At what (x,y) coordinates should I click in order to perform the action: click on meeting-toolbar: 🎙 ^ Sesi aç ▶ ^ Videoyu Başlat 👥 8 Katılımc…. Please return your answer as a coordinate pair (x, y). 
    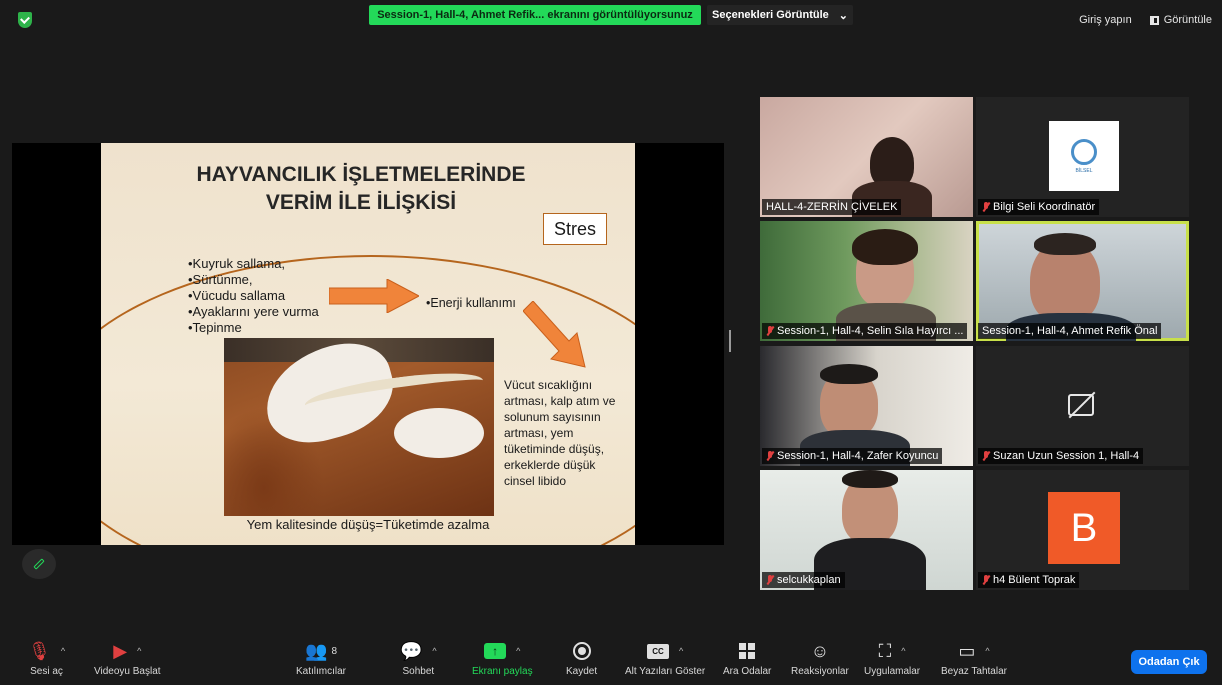
    Looking at the image, I should click on (611, 658).